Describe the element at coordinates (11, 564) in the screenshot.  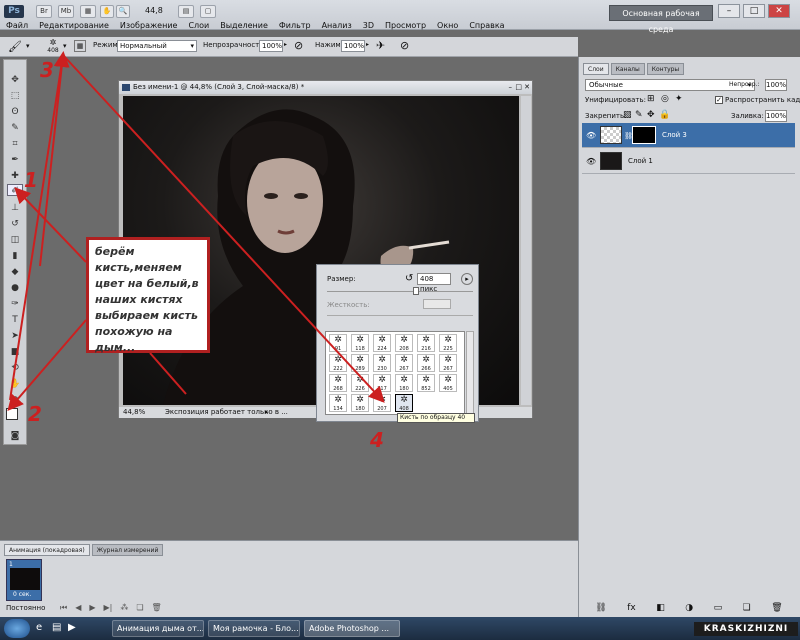
I see `frame-number: 1` at that location.